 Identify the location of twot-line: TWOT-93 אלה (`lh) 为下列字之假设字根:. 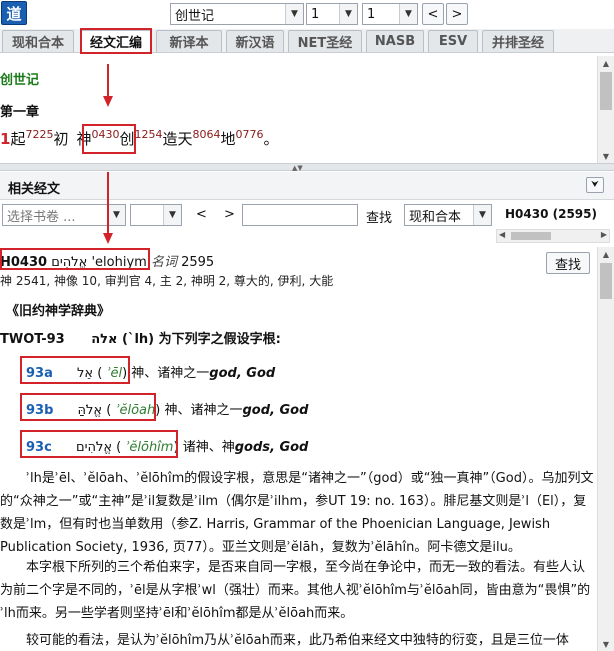
(140, 337).